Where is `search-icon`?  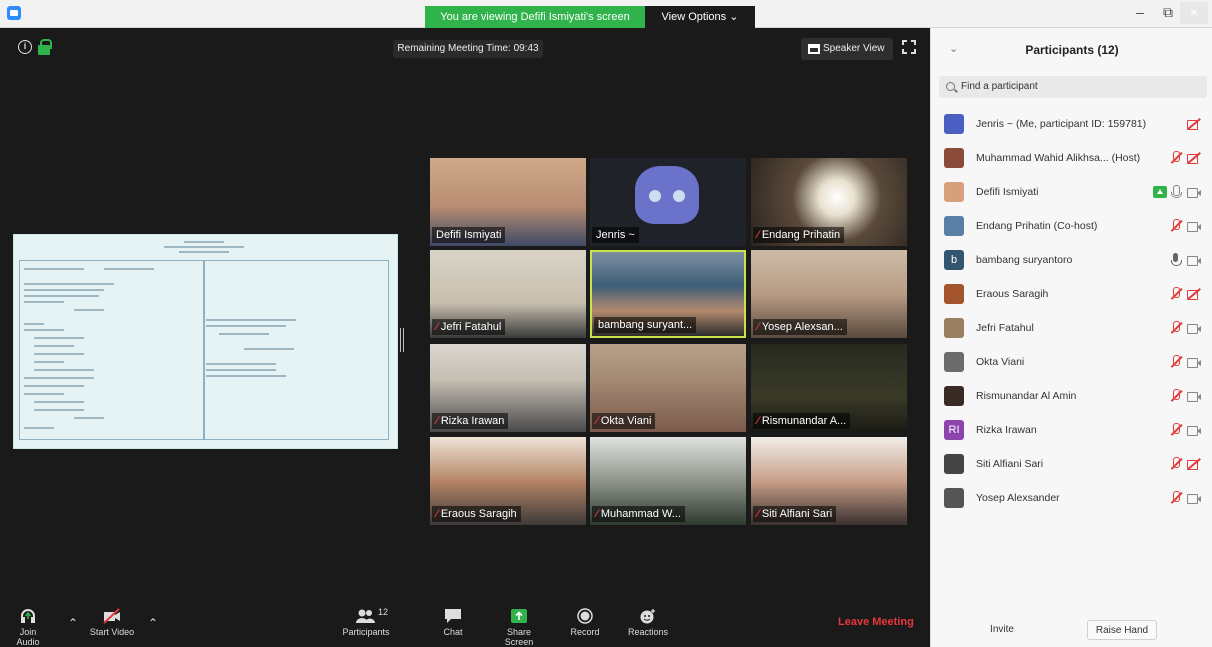 search-icon is located at coordinates (950, 86).